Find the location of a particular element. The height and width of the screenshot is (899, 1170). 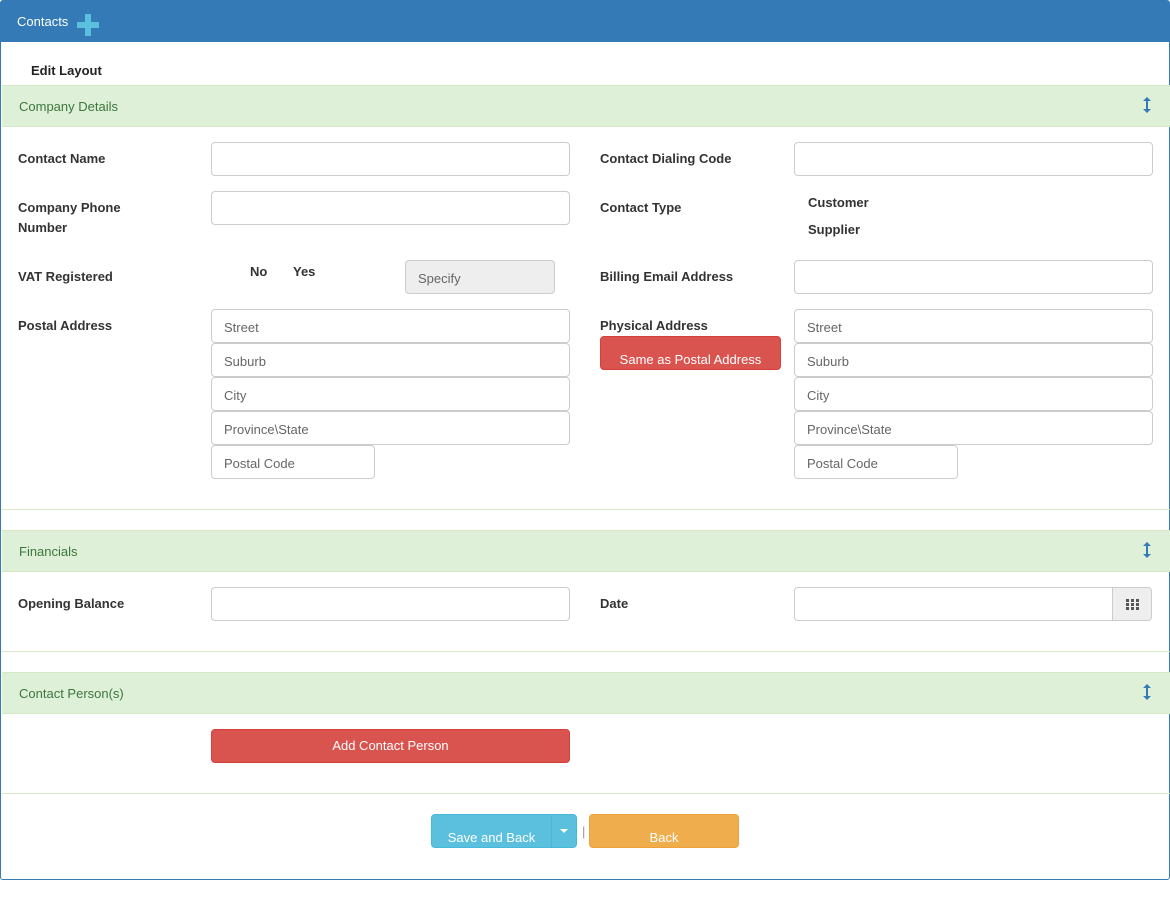

company-phone-label-line1: Company Phone is located at coordinates (69, 207).